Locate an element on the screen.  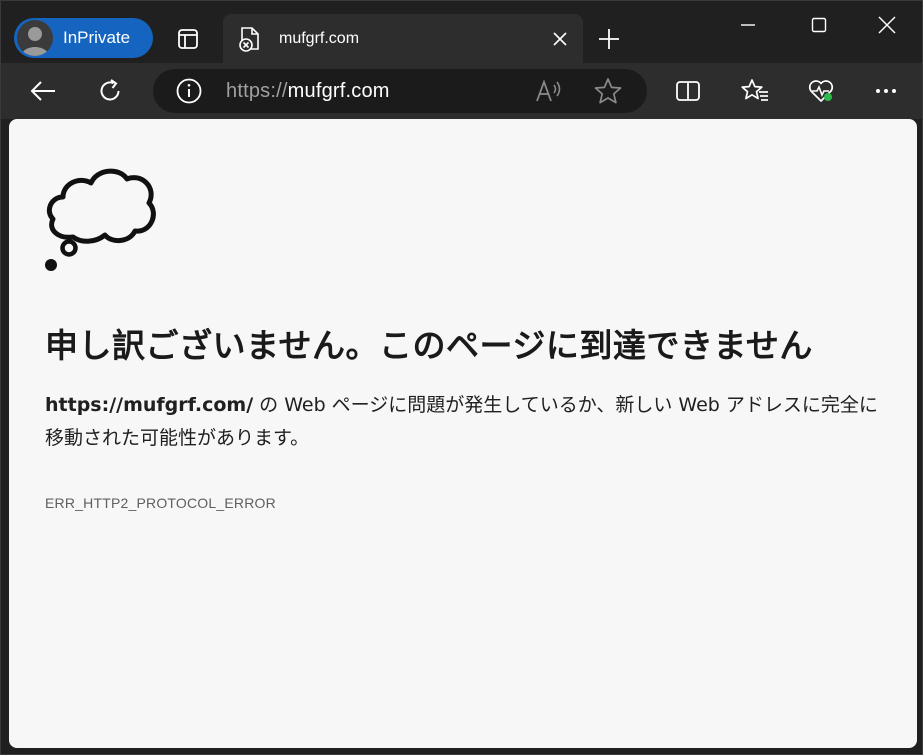
split-screen-button is located at coordinates (688, 91).